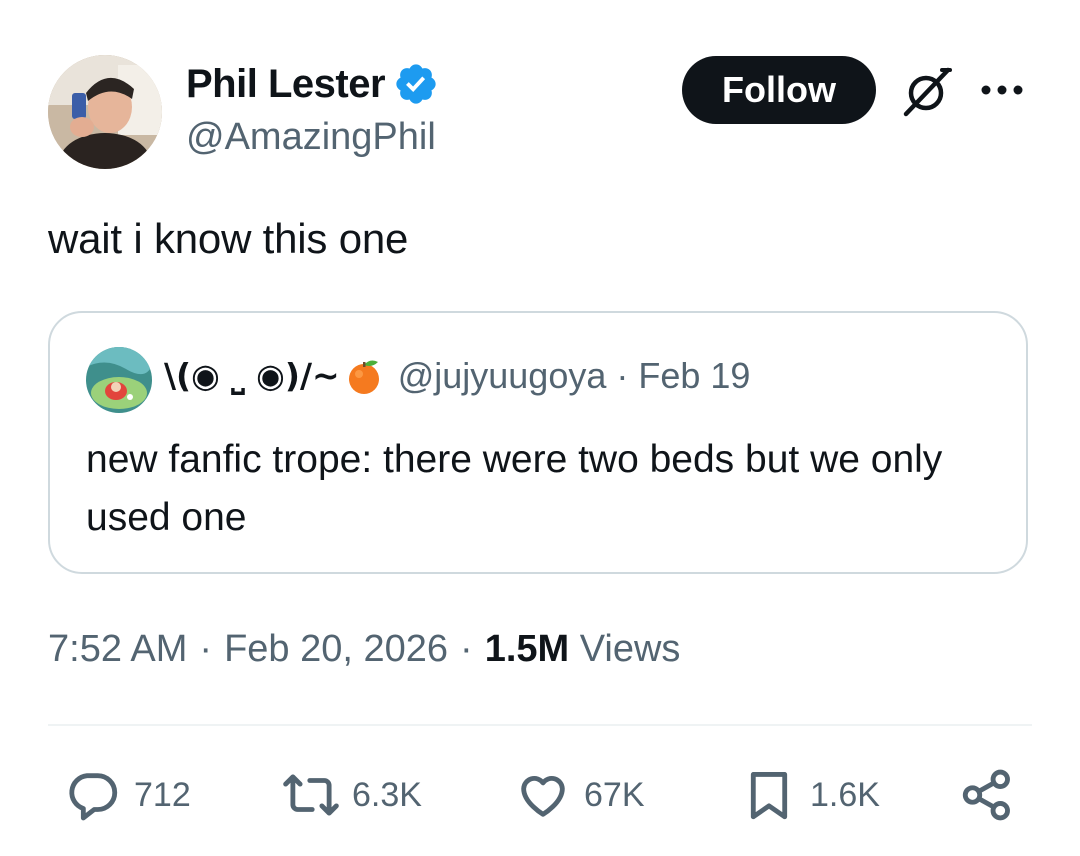 The image size is (1080, 856). I want to click on bookmark-count: 1.6K, so click(845, 794).